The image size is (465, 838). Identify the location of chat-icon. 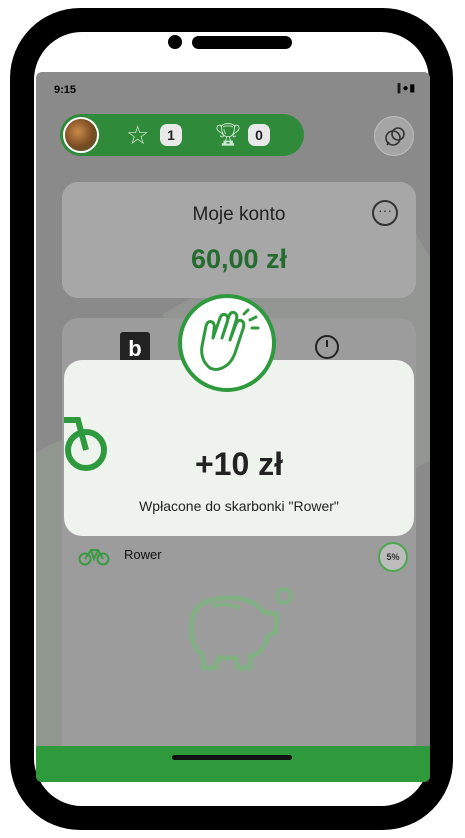
(395, 136).